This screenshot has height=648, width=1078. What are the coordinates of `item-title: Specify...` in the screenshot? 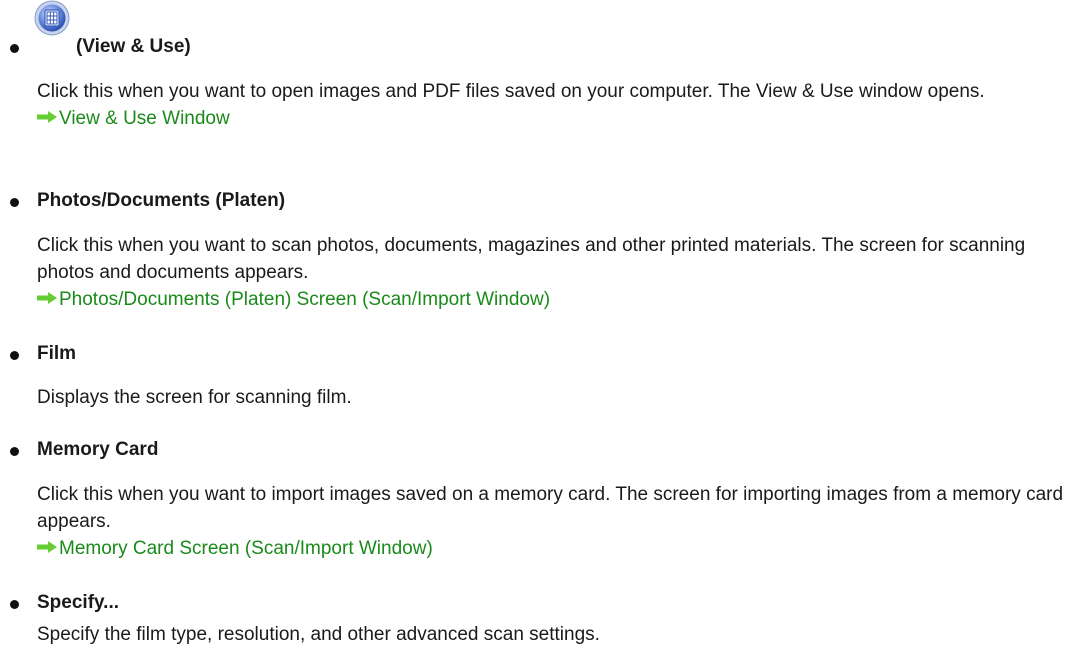 It's located at (78, 602).